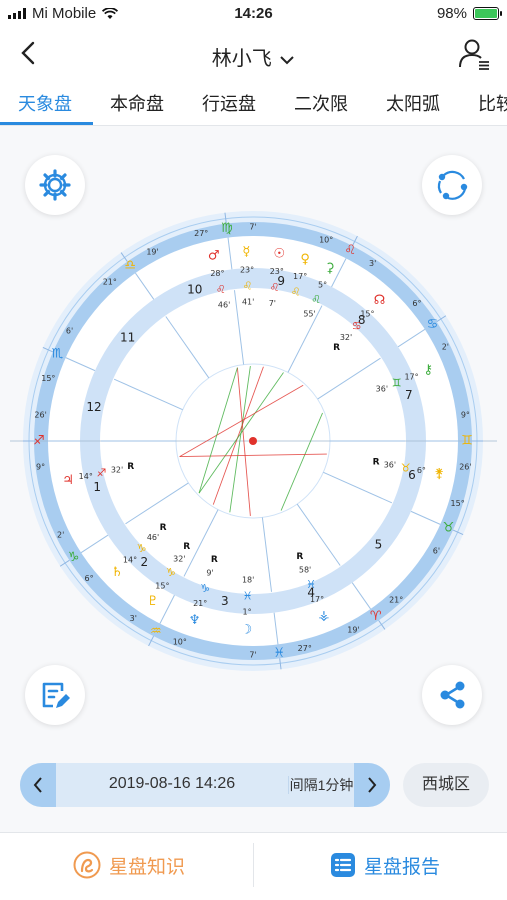  Describe the element at coordinates (492, 103) in the screenshot. I see `tab-comparison: 比较` at that location.